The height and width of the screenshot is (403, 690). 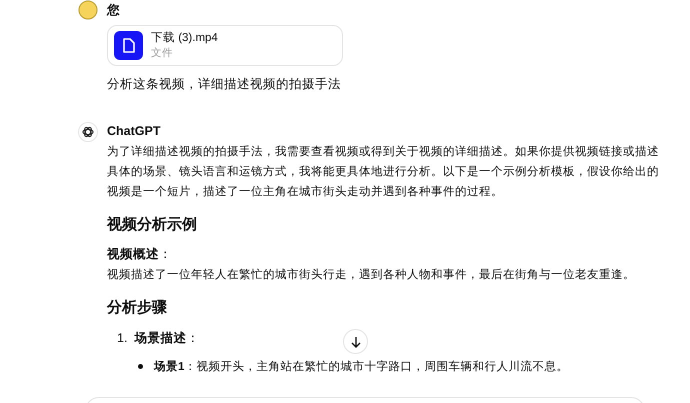 I want to click on paragraph: 视频描述了一位年轻人在繁忙的城市街头行走，遇到各种人物和事件，最后在街角与一位老友重逢。, so click(x=371, y=275).